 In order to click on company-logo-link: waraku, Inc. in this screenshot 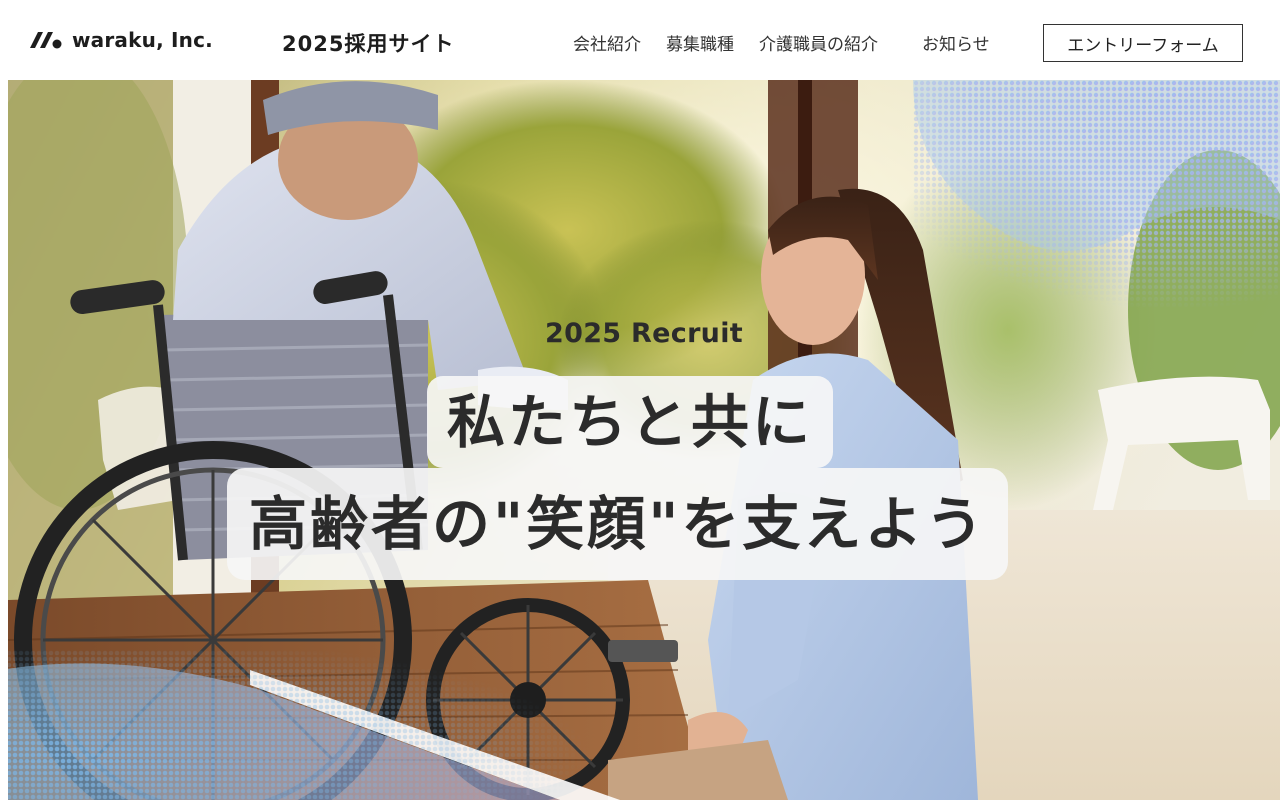, I will do `click(120, 40)`.